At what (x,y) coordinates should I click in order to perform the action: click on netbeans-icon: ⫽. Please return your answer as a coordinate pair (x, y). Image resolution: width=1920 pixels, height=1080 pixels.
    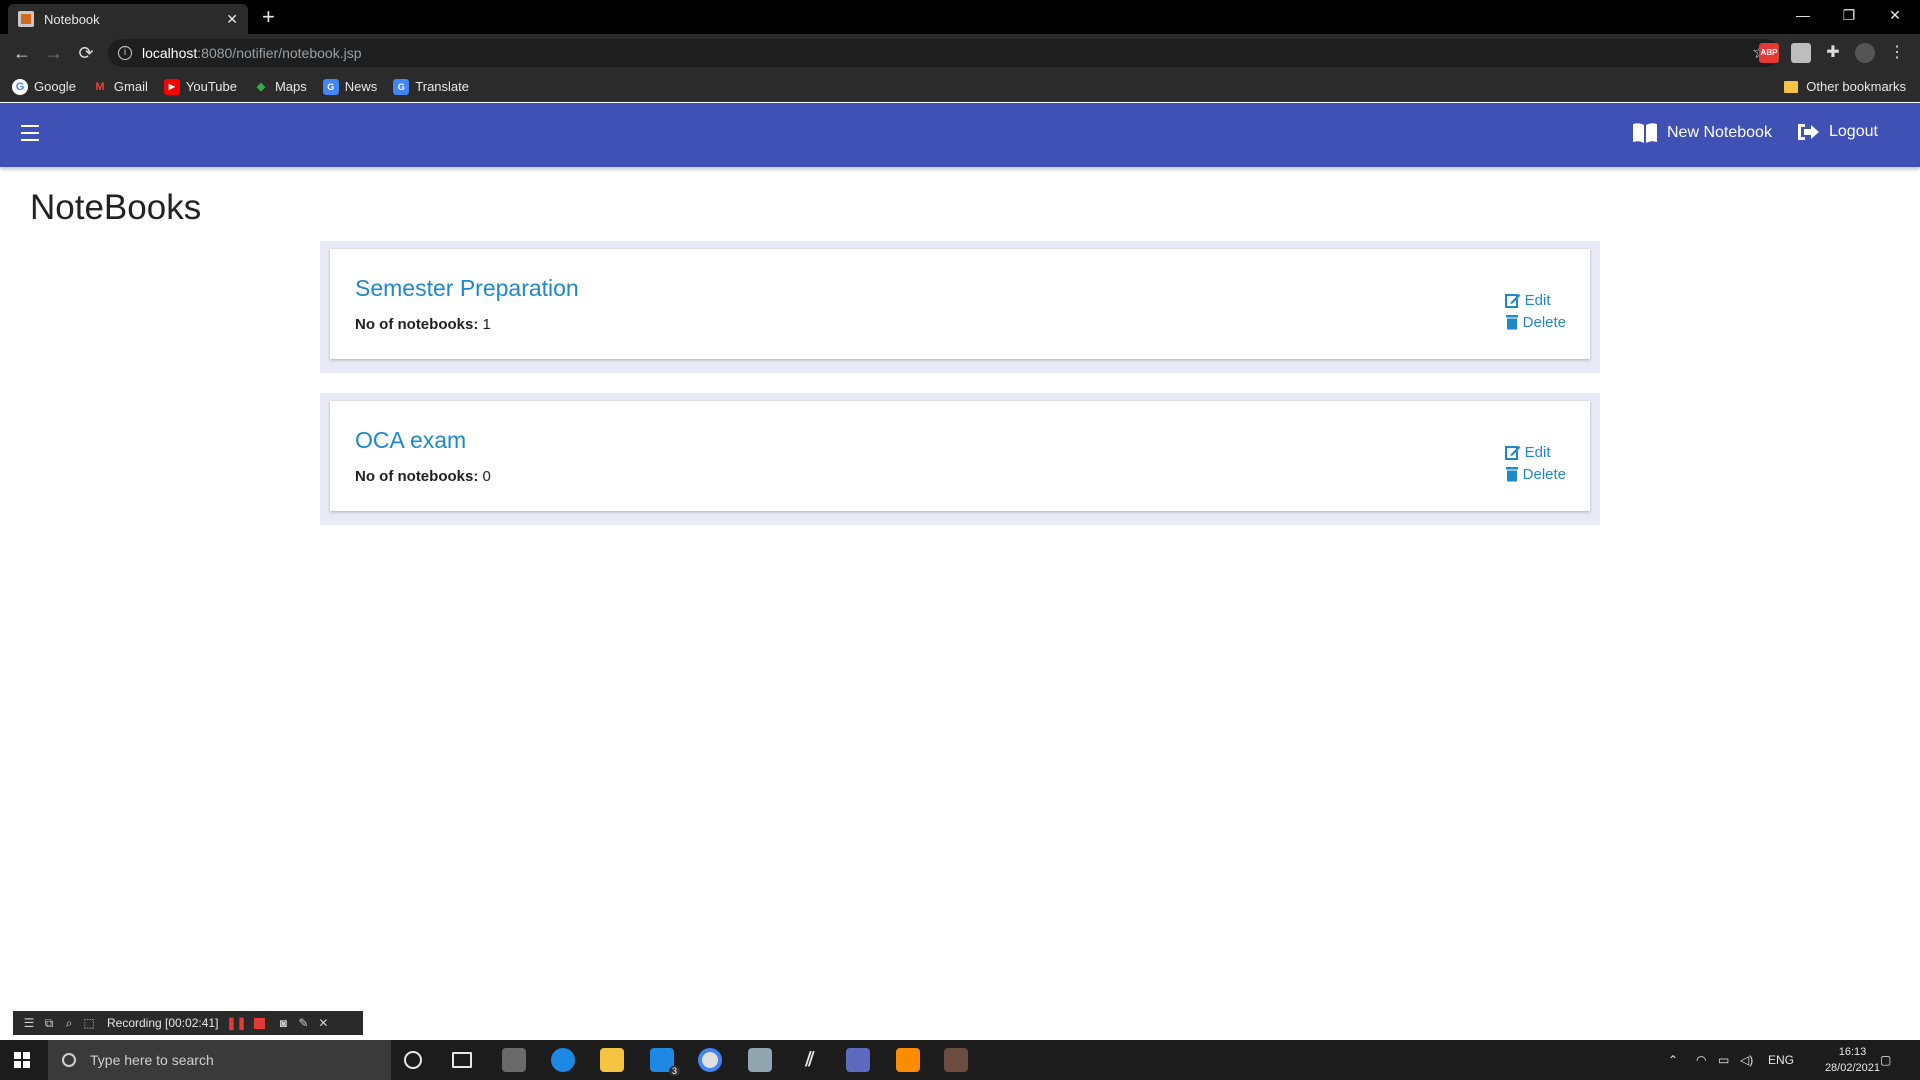
    Looking at the image, I should click on (810, 1060).